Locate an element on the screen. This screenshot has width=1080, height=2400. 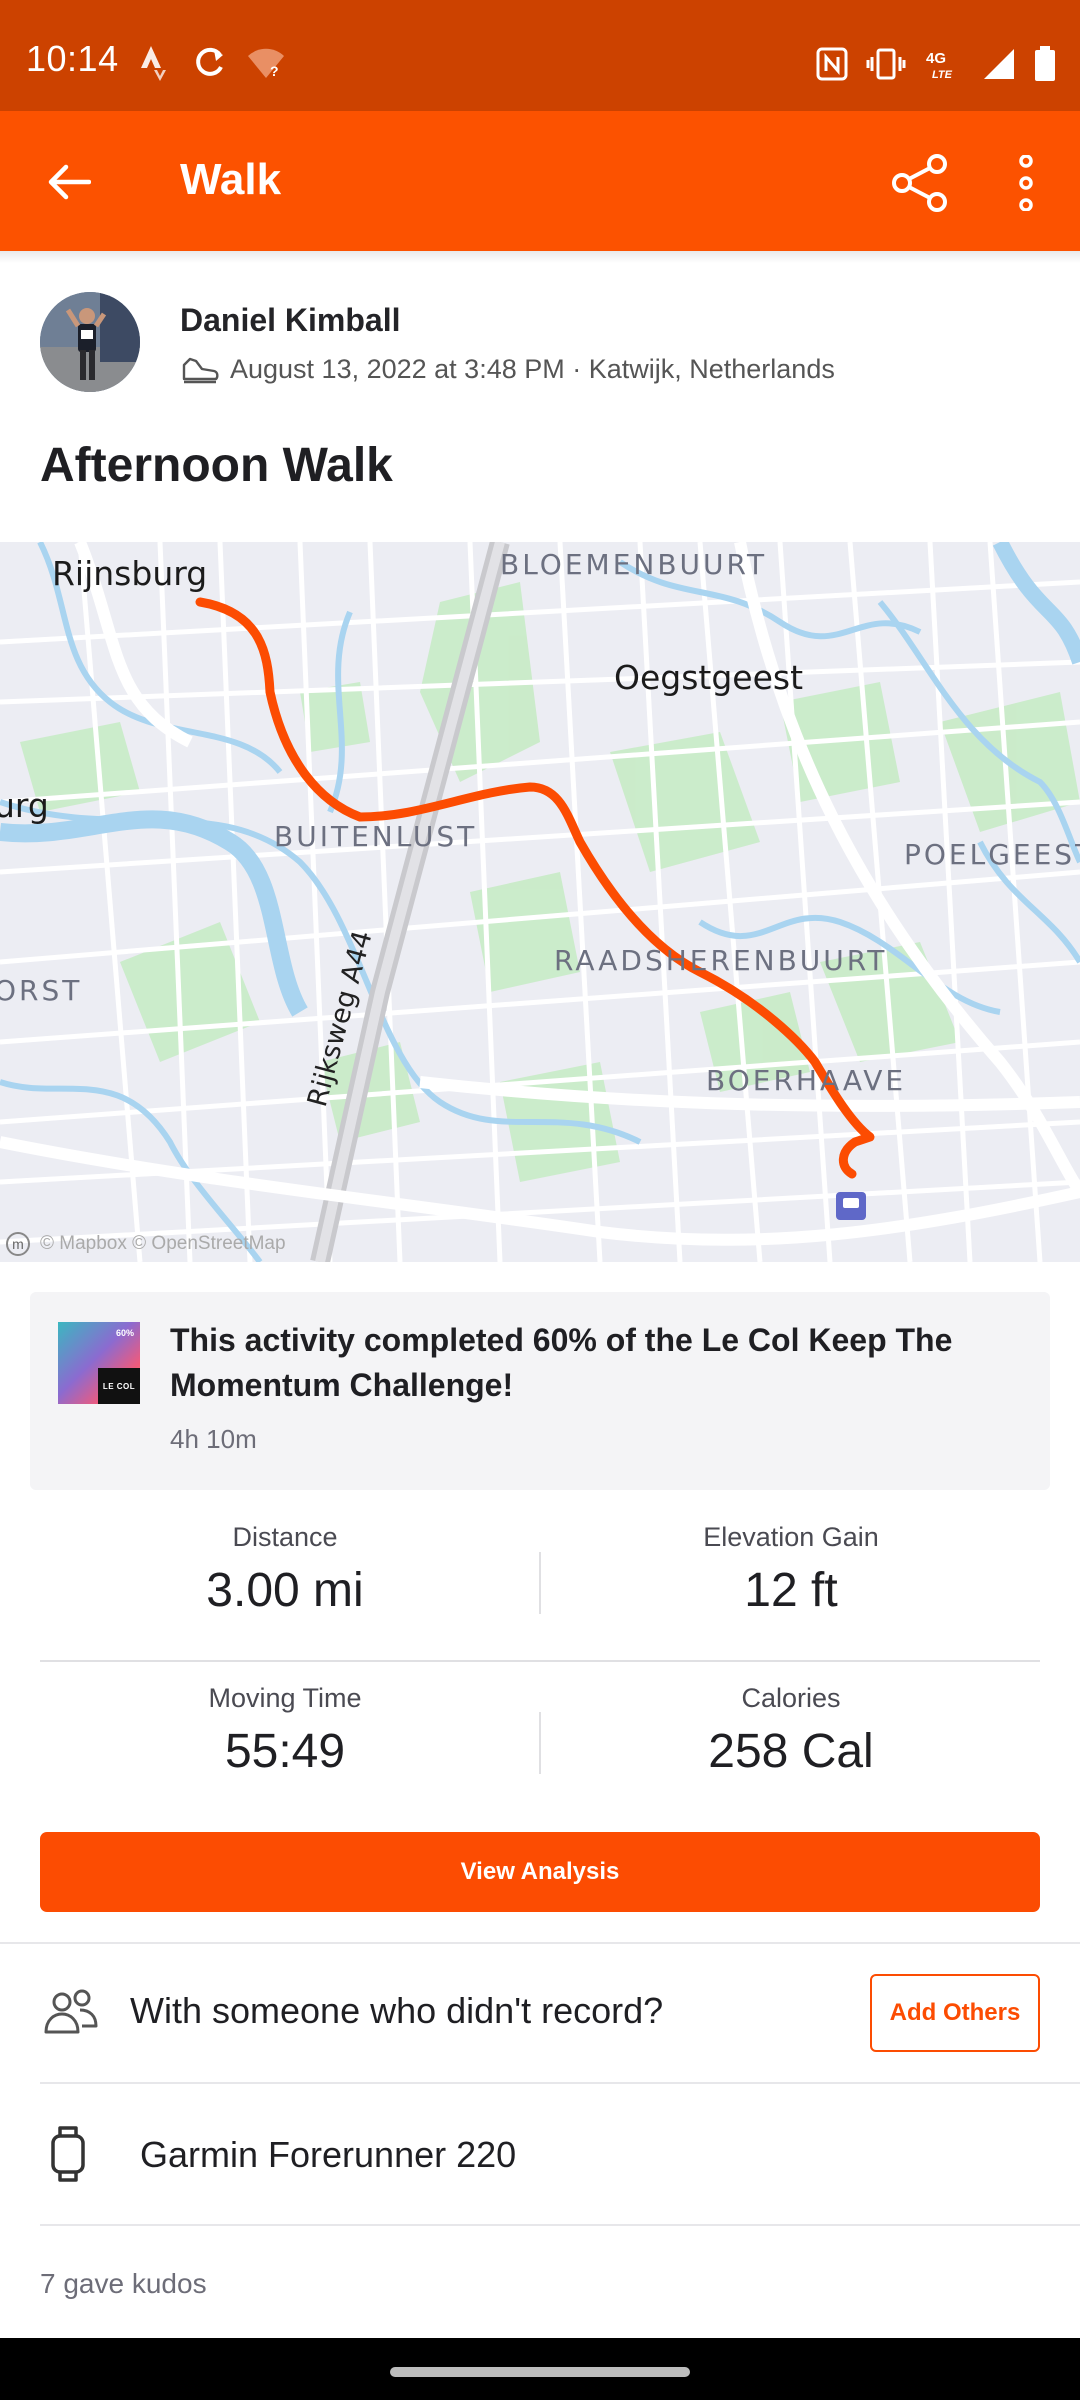
athlete-name: Daniel Kimball is located at coordinates (290, 320).